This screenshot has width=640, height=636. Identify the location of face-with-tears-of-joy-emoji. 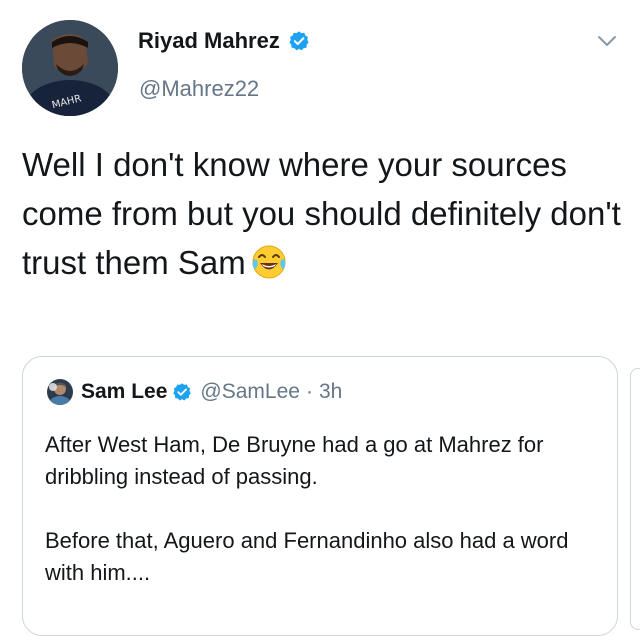
(269, 261).